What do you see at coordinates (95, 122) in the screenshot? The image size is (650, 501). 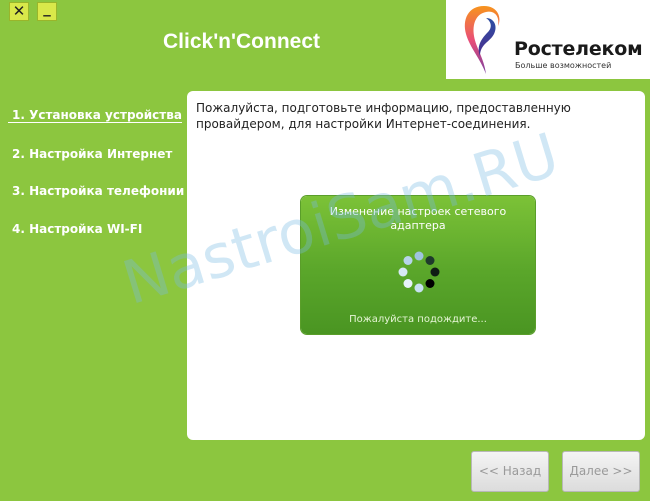 I see `active-step-underline` at bounding box center [95, 122].